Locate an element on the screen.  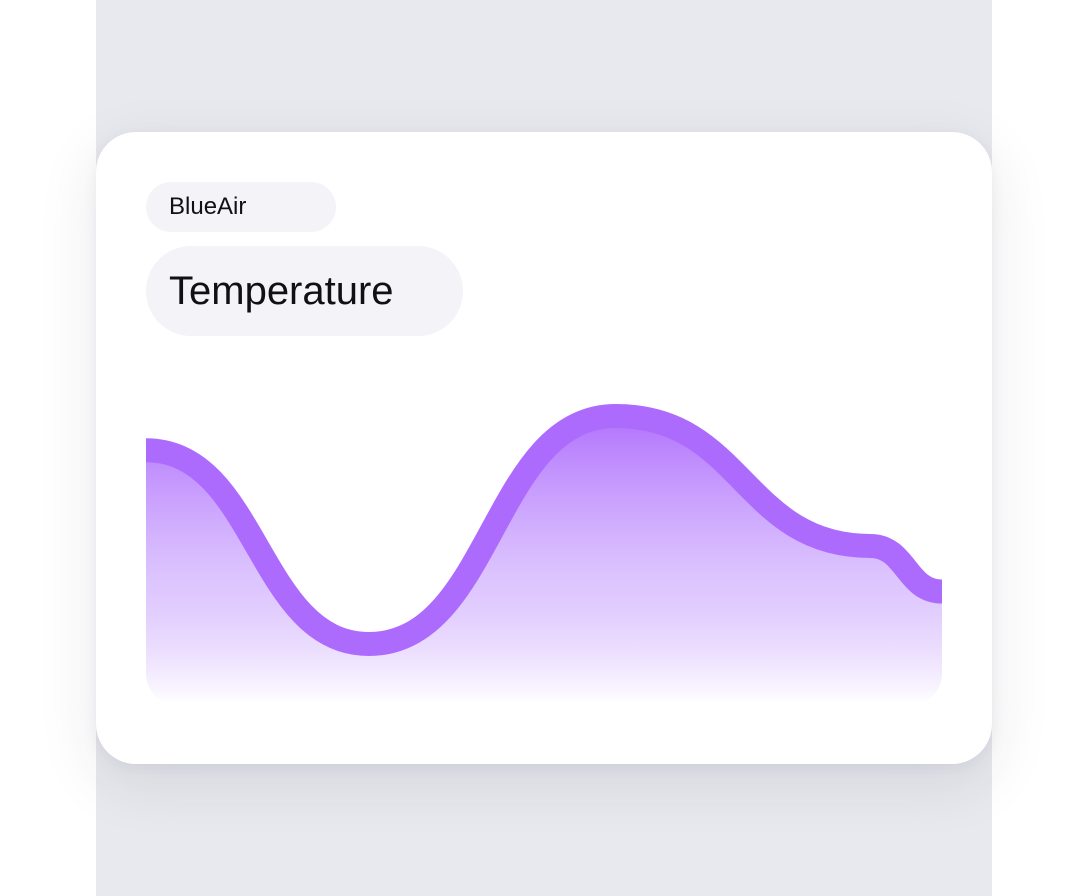
brand-chip: BlueAir is located at coordinates (241, 207).